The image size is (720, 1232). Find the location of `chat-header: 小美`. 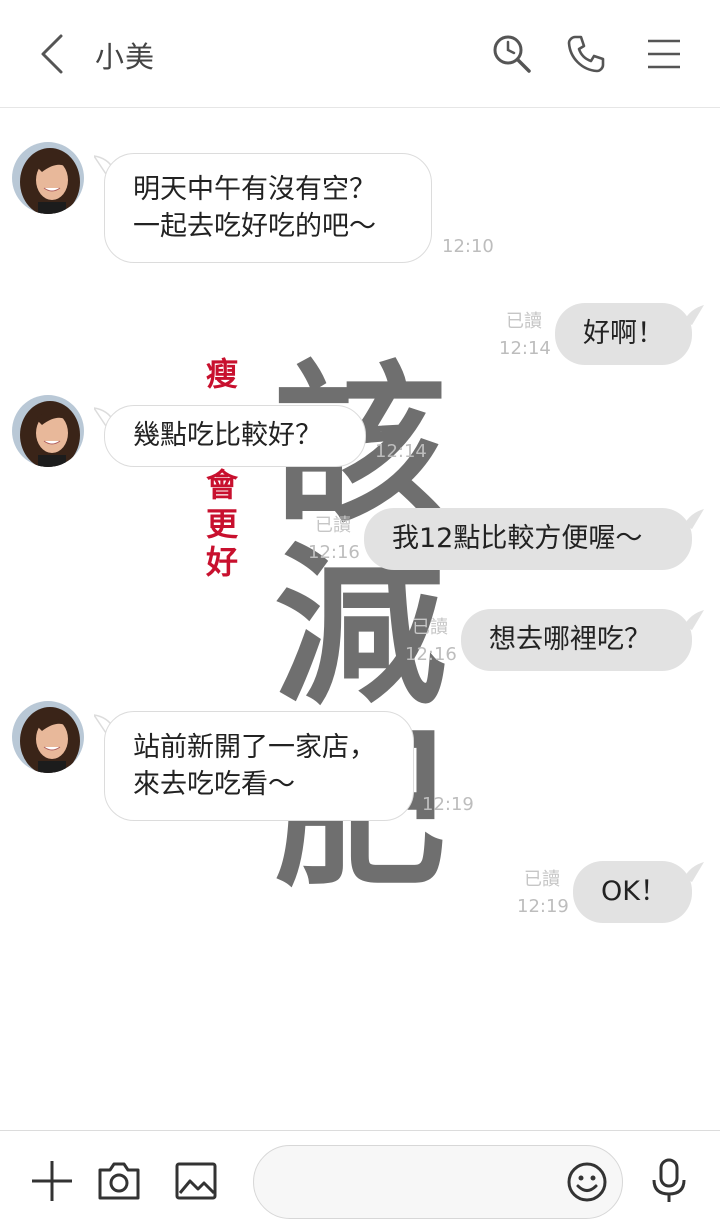

chat-header: 小美 is located at coordinates (360, 54).